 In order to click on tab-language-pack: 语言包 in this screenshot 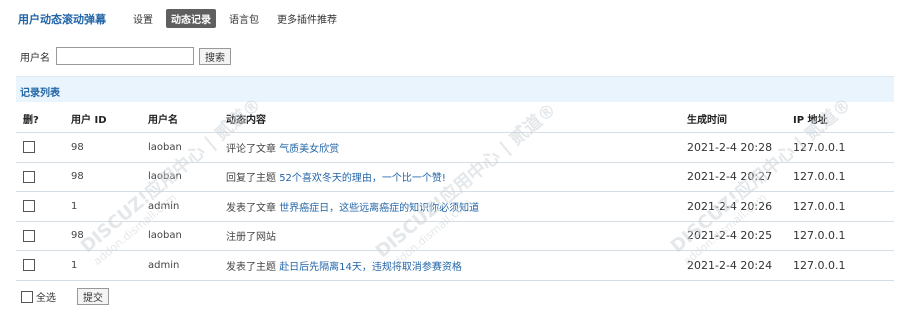, I will do `click(244, 18)`.